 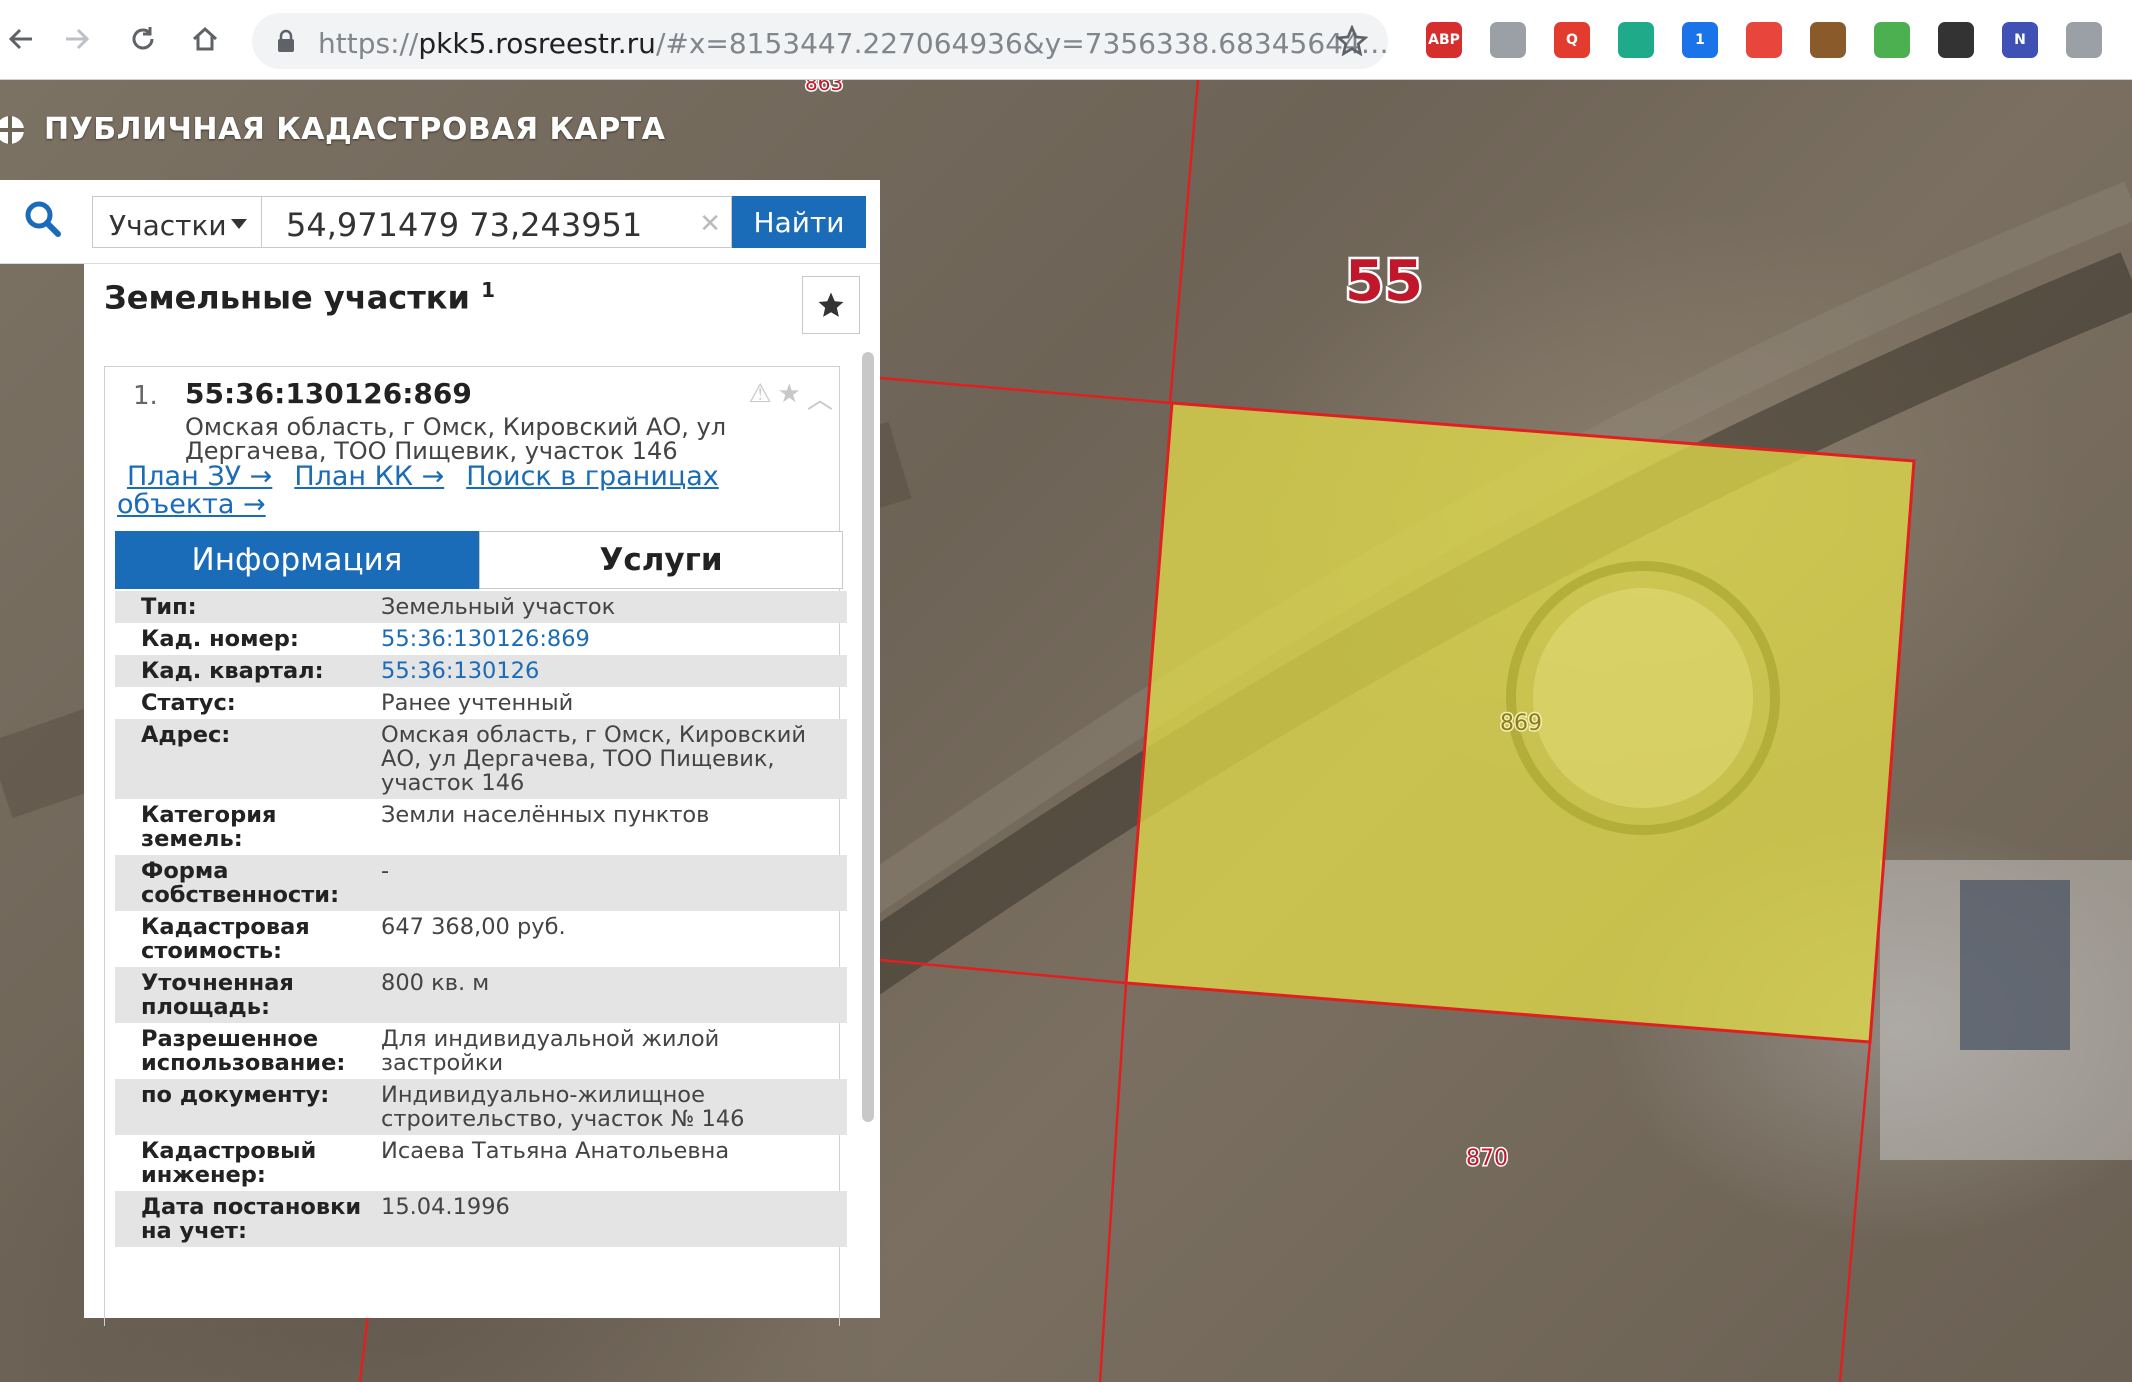 I want to click on search-input-wrap: ✕, so click(x=497, y=222).